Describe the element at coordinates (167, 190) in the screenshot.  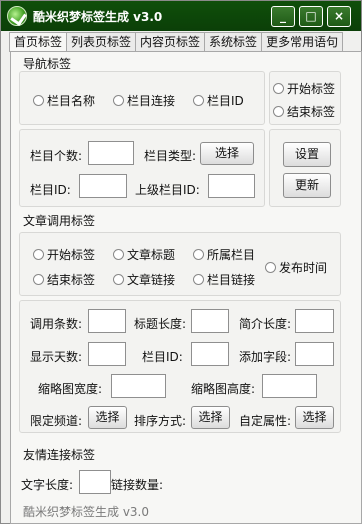
I see `parent-column-id-label: 上级栏目ID:` at that location.